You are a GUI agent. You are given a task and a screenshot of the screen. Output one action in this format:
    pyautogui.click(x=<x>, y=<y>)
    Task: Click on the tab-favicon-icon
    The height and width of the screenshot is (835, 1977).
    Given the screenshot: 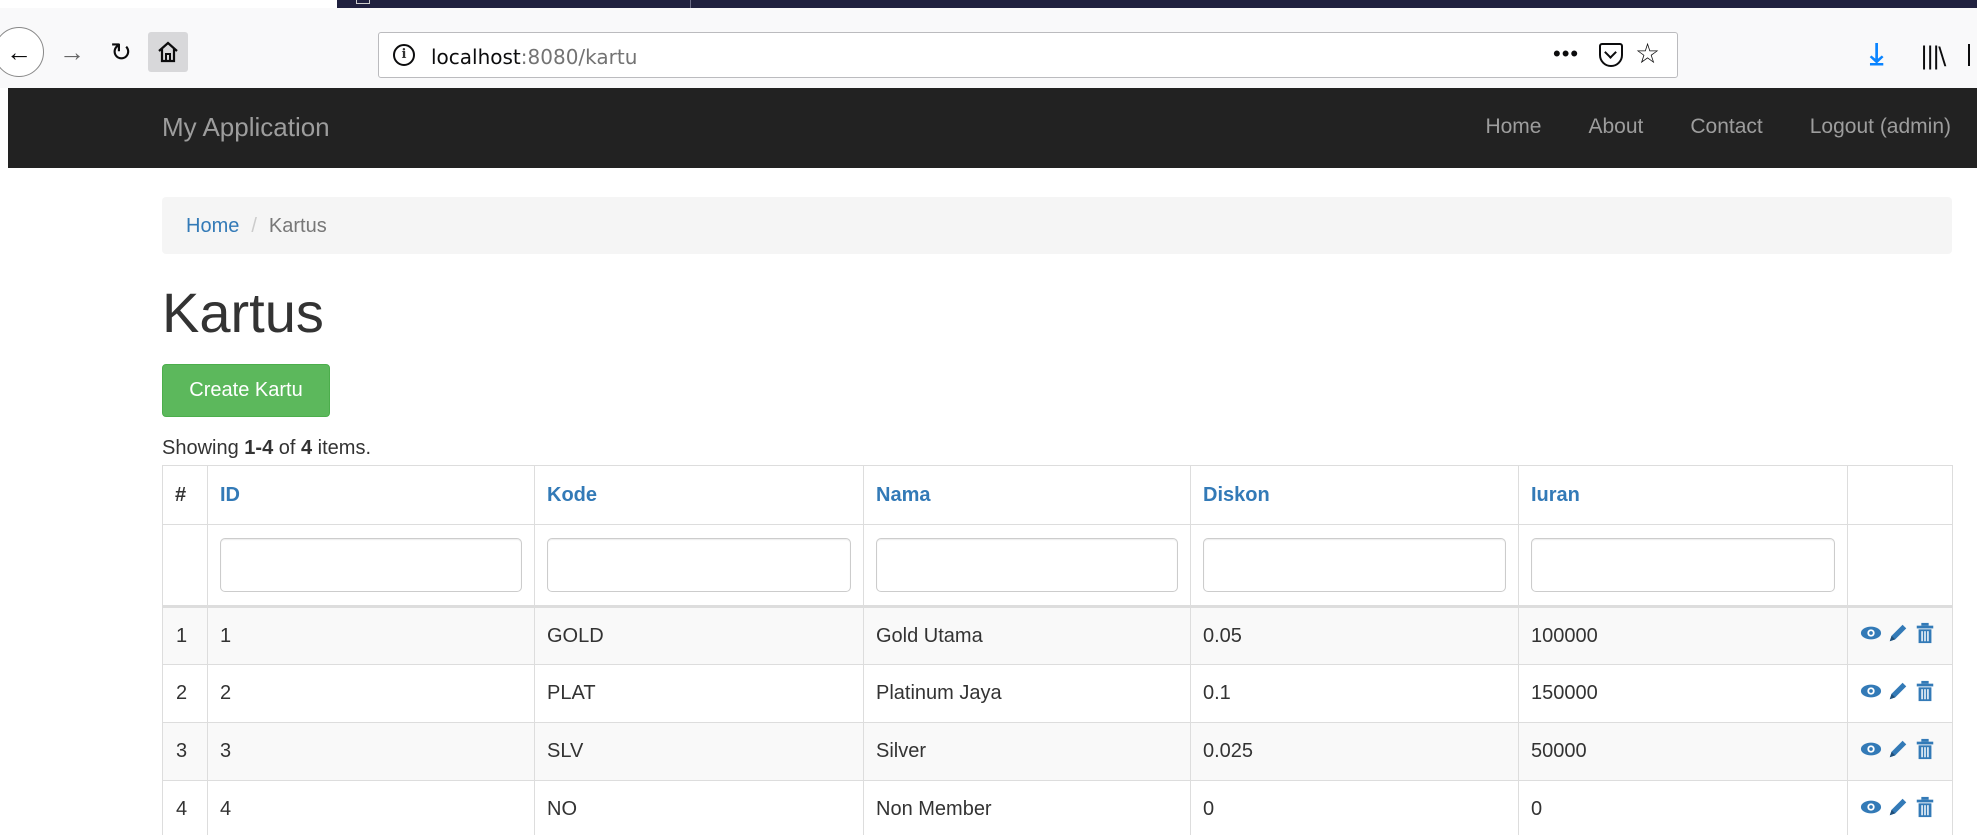 What is the action you would take?
    pyautogui.click(x=363, y=2)
    